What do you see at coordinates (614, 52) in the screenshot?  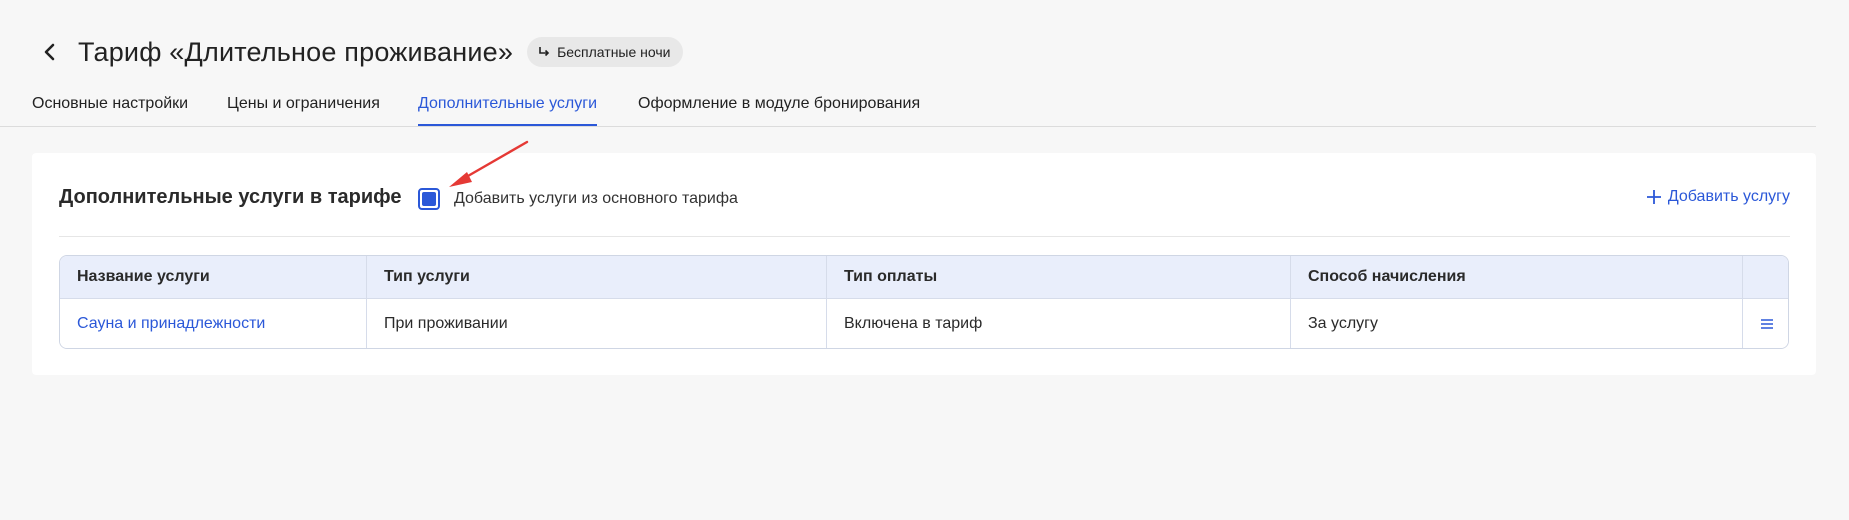 I see `badge-label: Бесплатные ночи` at bounding box center [614, 52].